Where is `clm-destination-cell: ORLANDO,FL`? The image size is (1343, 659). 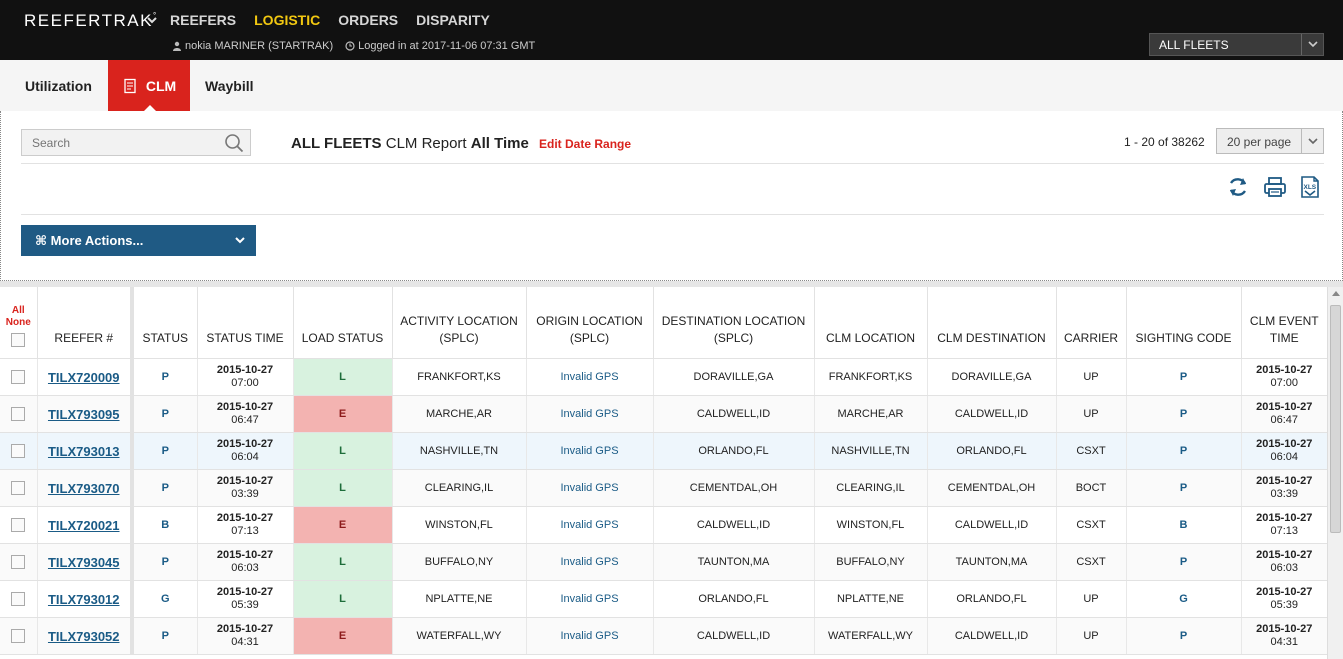
clm-destination-cell: ORLANDO,FL is located at coordinates (991, 451).